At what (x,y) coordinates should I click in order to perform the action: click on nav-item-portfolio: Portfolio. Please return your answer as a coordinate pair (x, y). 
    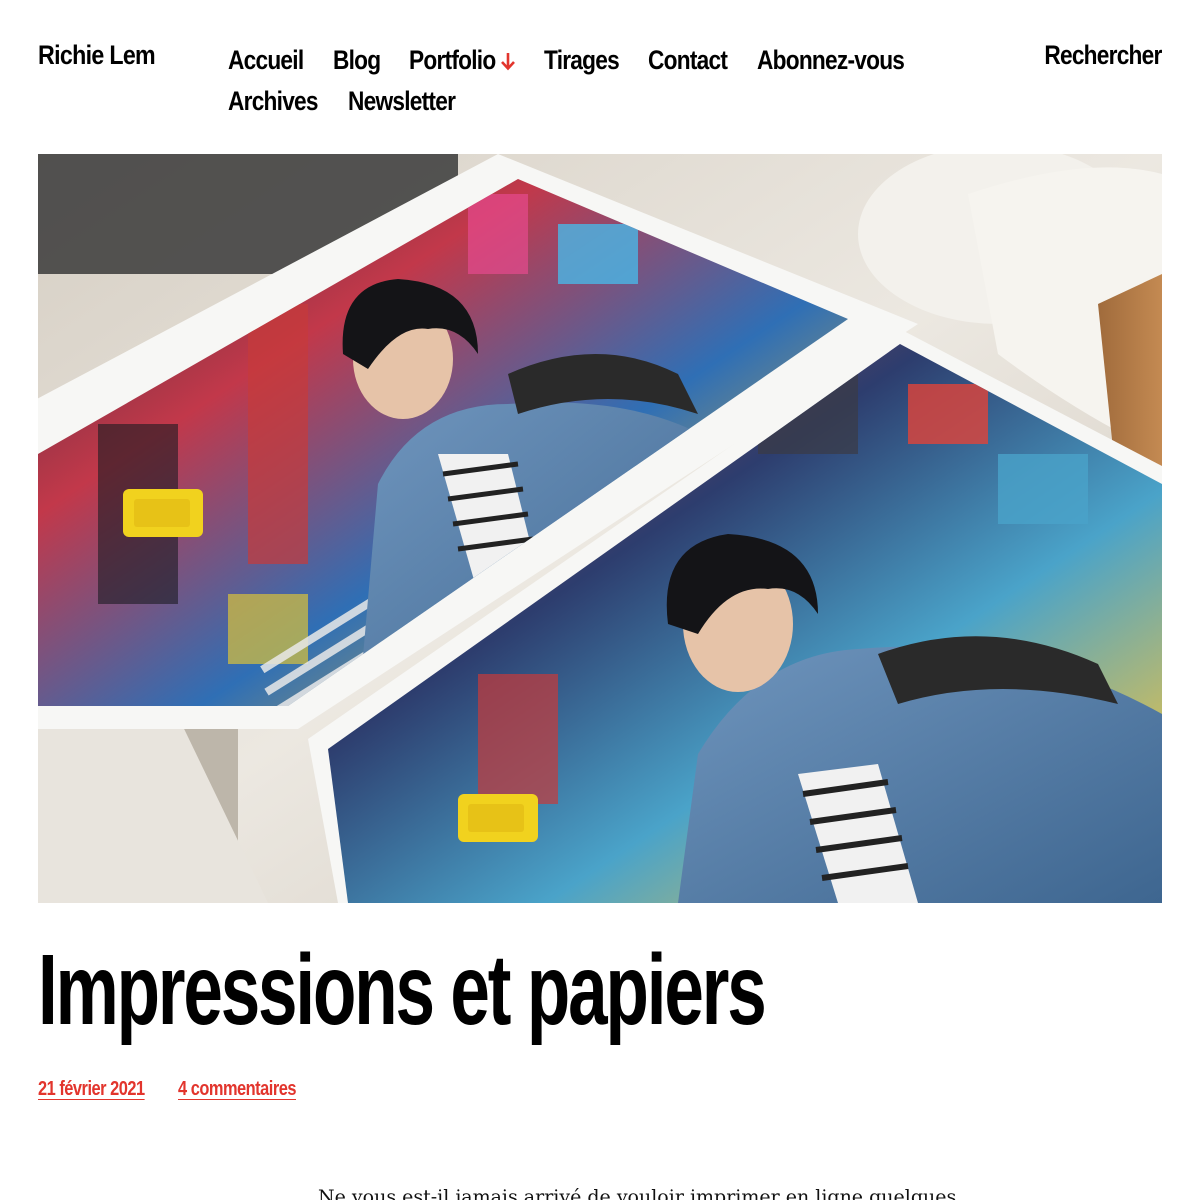
    Looking at the image, I should click on (462, 60).